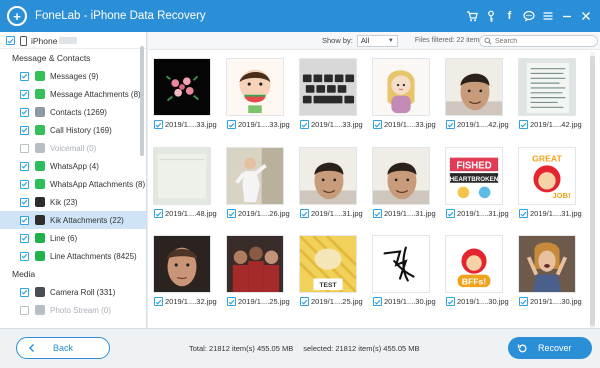  I want to click on minimize-icon, so click(566, 16).